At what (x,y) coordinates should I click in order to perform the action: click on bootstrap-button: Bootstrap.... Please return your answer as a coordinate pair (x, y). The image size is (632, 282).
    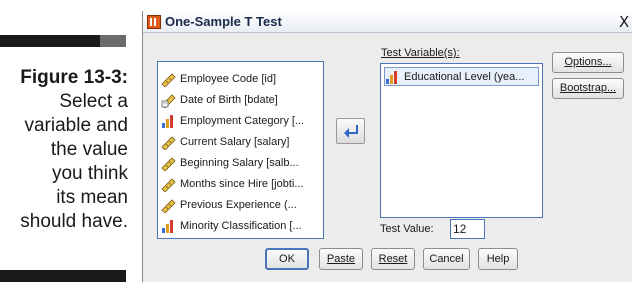
    Looking at the image, I should click on (588, 88).